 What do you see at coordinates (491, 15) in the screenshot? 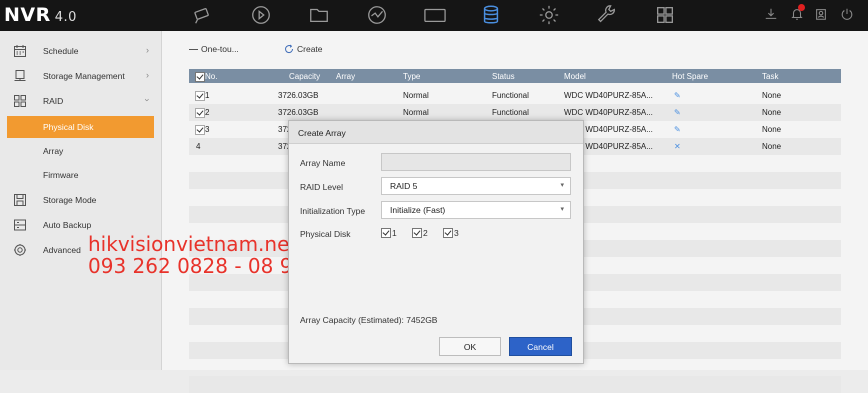
I see `storage-database-icon` at bounding box center [491, 15].